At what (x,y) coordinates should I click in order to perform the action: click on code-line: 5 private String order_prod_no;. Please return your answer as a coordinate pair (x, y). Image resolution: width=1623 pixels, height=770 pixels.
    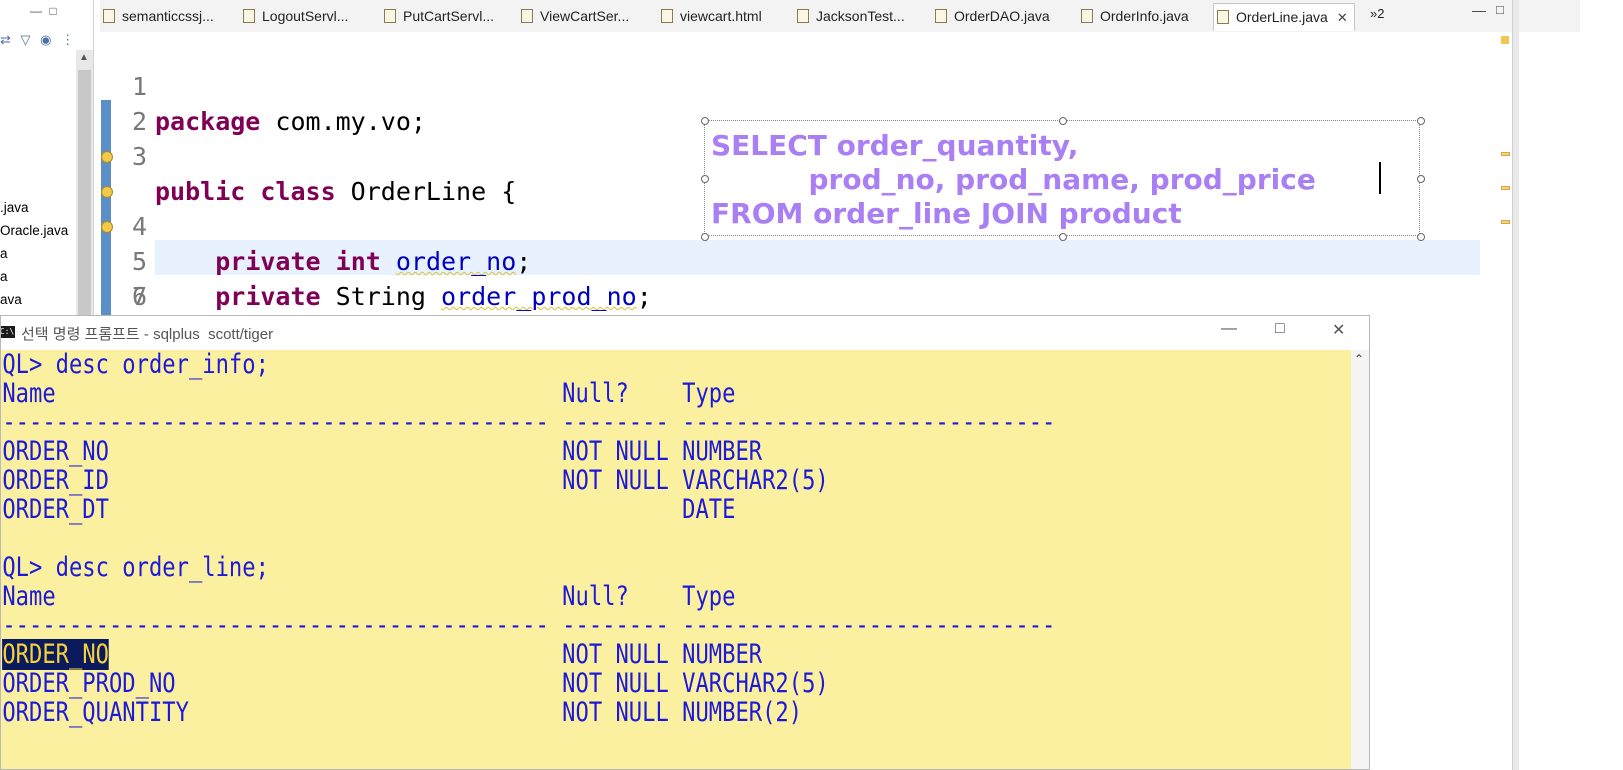
    Looking at the image, I should click on (373, 242).